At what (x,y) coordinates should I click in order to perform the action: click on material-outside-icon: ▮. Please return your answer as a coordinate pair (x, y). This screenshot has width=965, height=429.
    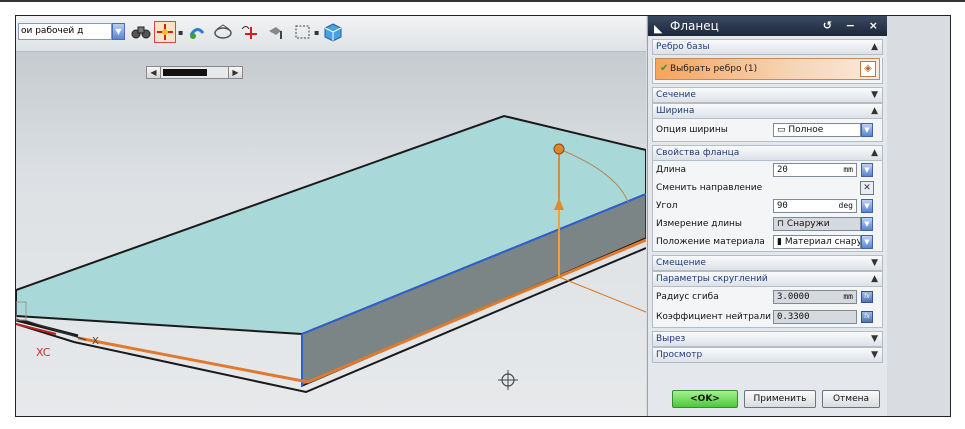
    Looking at the image, I should click on (781, 242).